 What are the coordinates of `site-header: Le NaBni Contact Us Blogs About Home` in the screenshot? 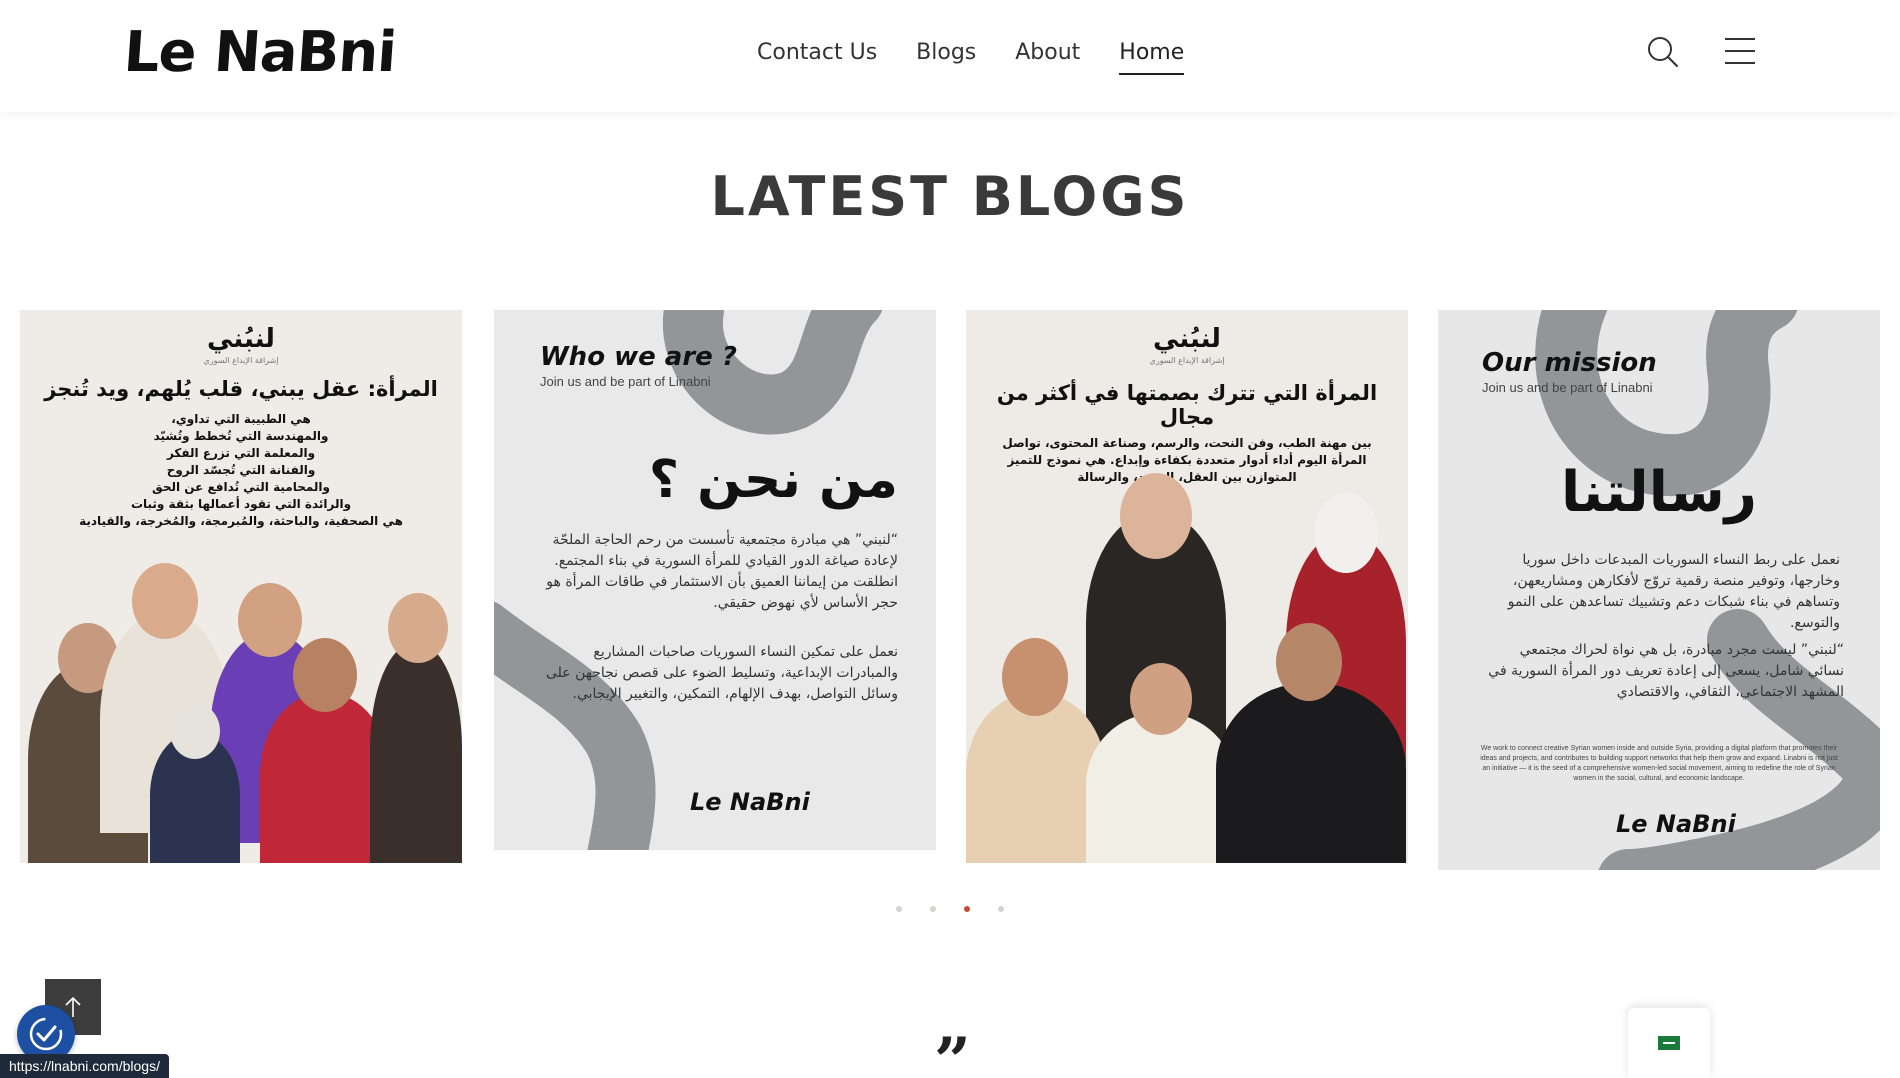 It's located at (950, 56).